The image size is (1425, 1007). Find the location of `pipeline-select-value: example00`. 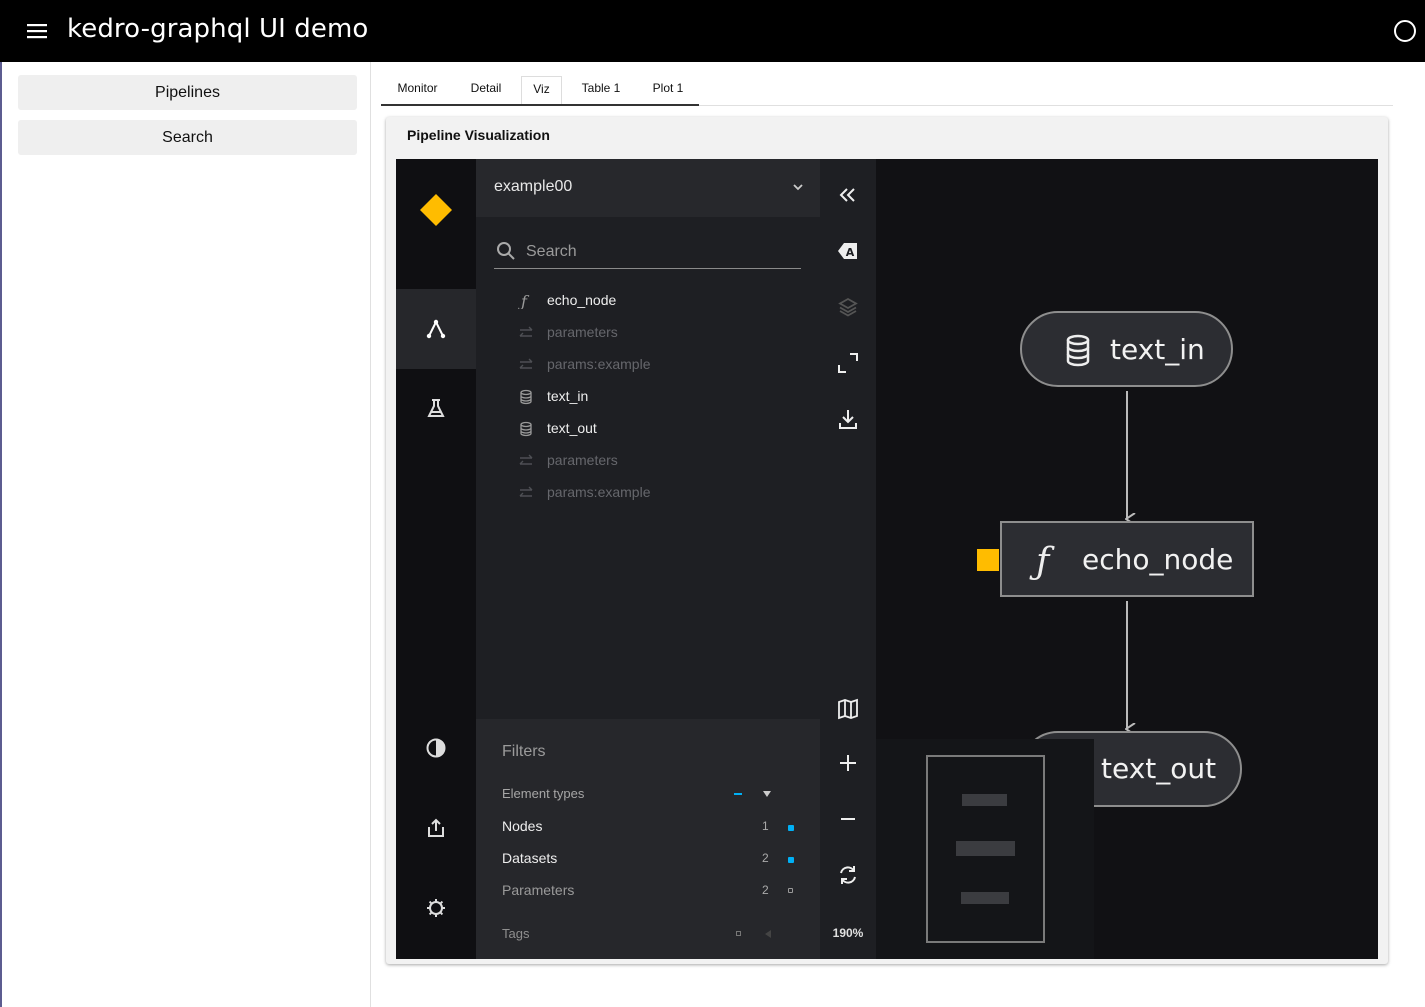

pipeline-select-value: example00 is located at coordinates (533, 186).